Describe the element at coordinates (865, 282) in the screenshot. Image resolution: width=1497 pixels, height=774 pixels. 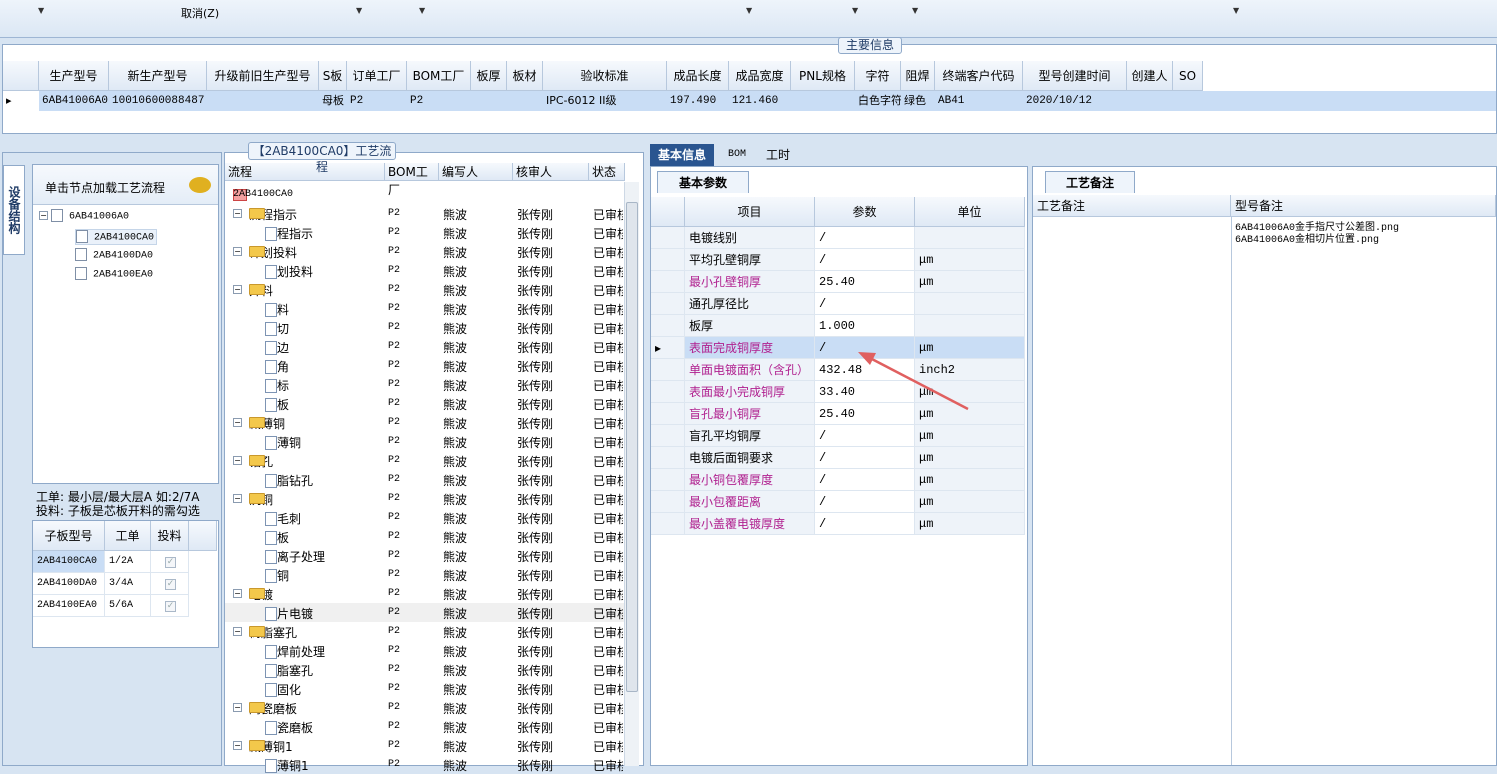
I see `param-value: 25.40` at that location.